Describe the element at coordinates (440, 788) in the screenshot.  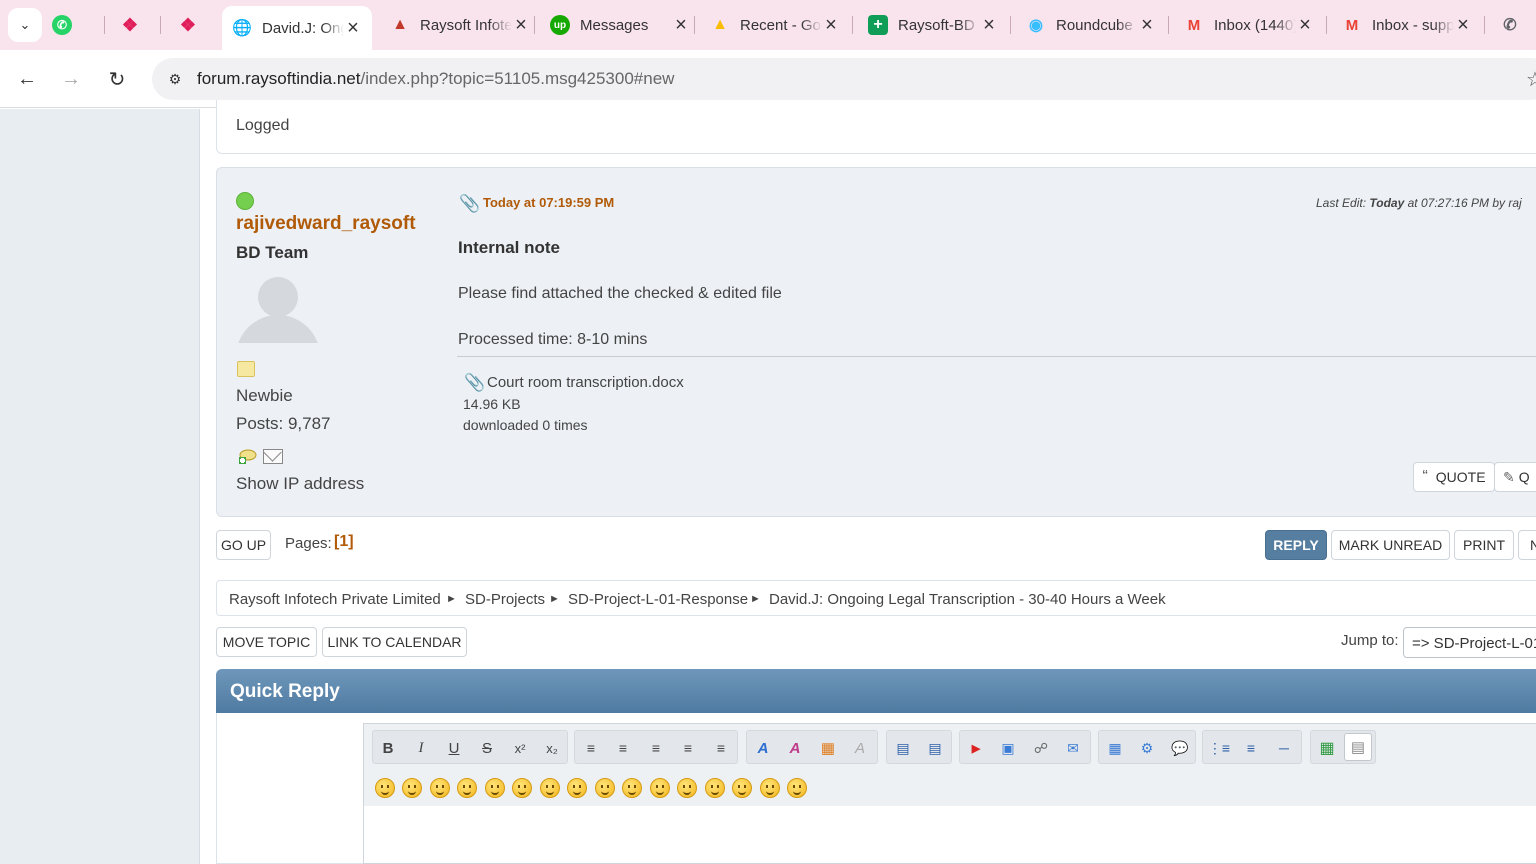
I see `cheesy-icon` at that location.